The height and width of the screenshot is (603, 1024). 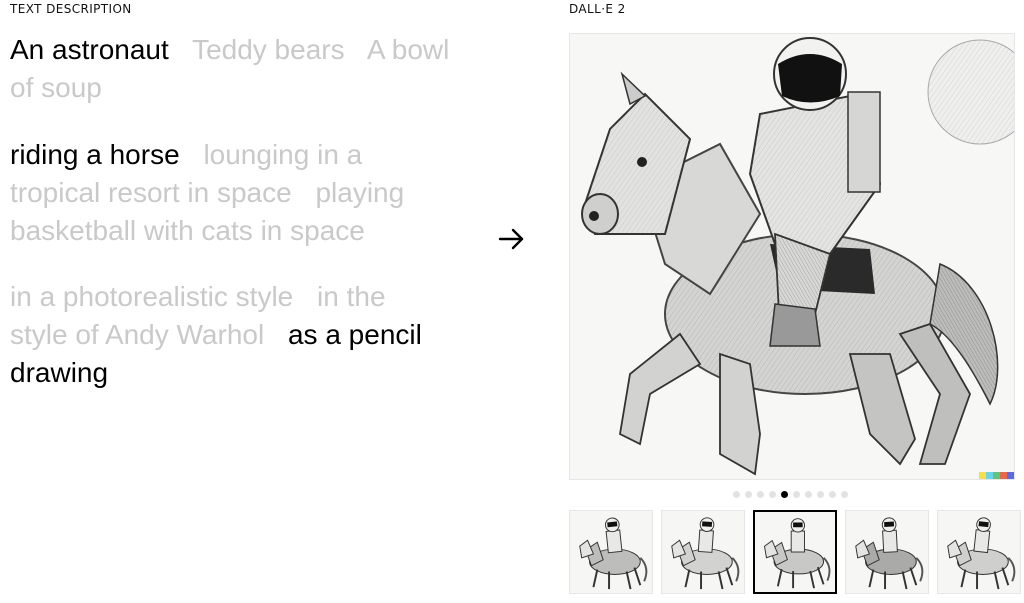 I want to click on subject-option-astronaut: An astronaut, so click(x=89, y=49).